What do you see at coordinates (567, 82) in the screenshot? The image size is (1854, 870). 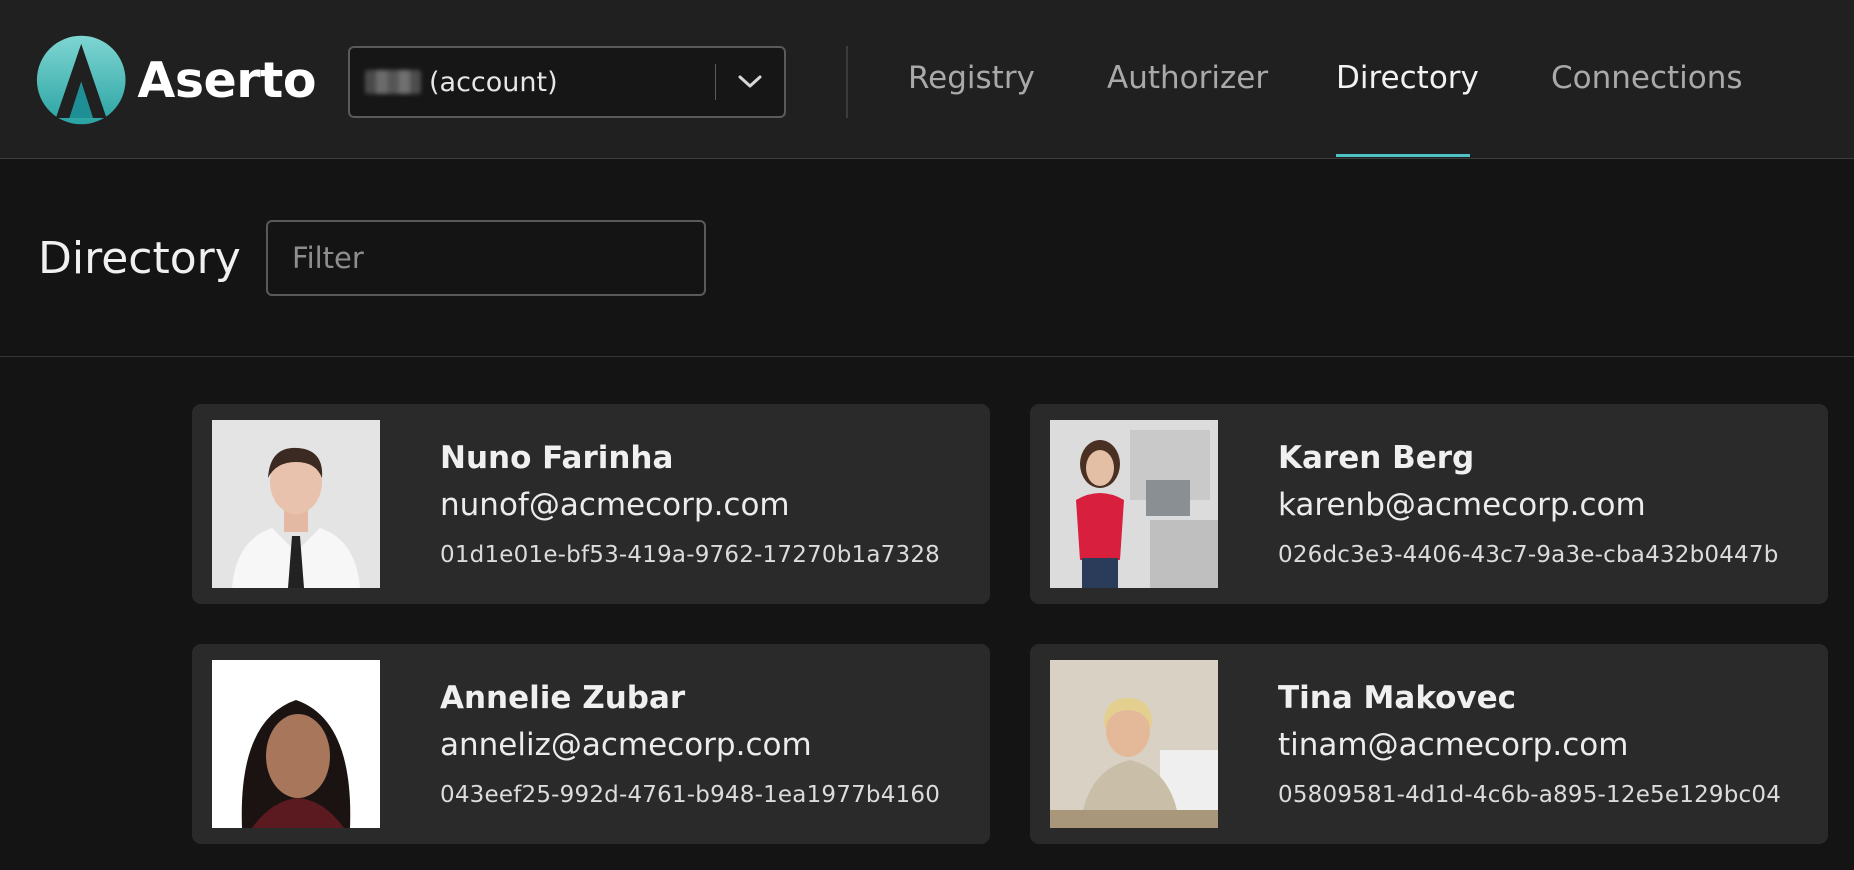 I see `account-selector: (account)` at bounding box center [567, 82].